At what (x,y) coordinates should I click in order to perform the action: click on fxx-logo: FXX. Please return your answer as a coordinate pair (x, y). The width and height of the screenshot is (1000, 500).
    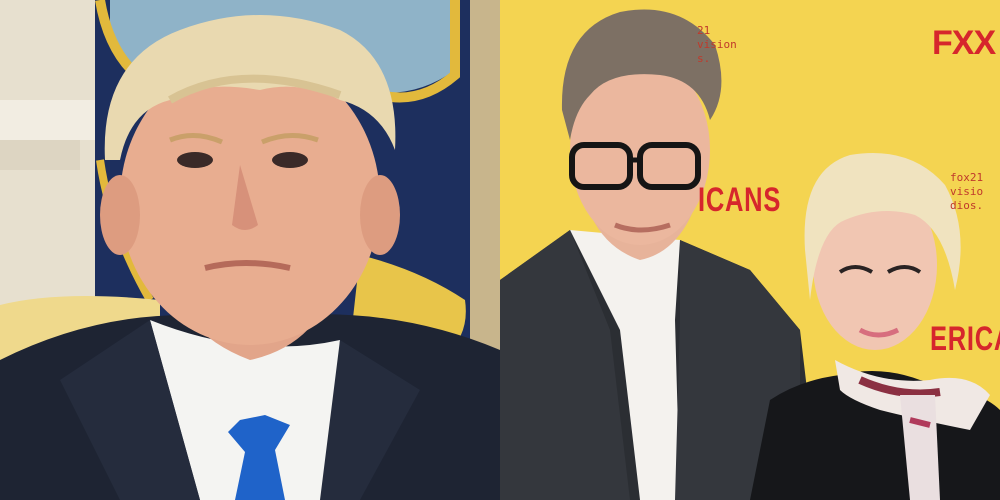
    Looking at the image, I should click on (964, 43).